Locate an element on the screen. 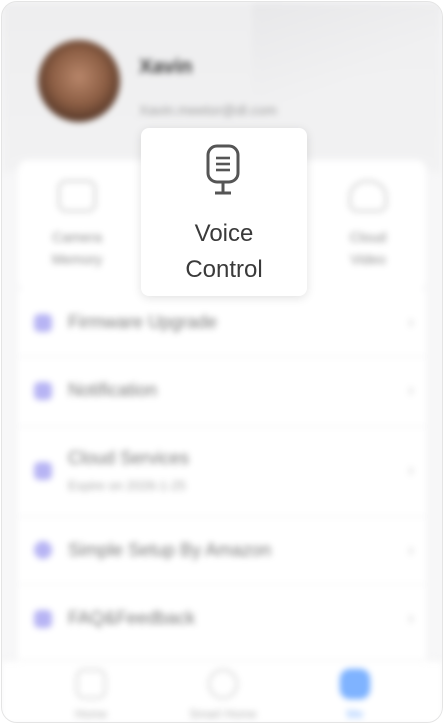 This screenshot has width=444, height=724. bell-icon is located at coordinates (43, 391).